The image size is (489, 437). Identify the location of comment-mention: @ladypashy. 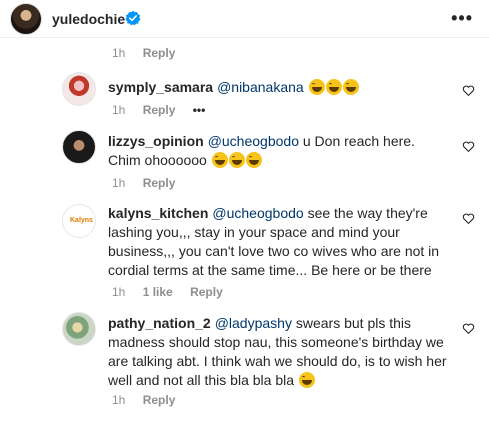
(253, 323).